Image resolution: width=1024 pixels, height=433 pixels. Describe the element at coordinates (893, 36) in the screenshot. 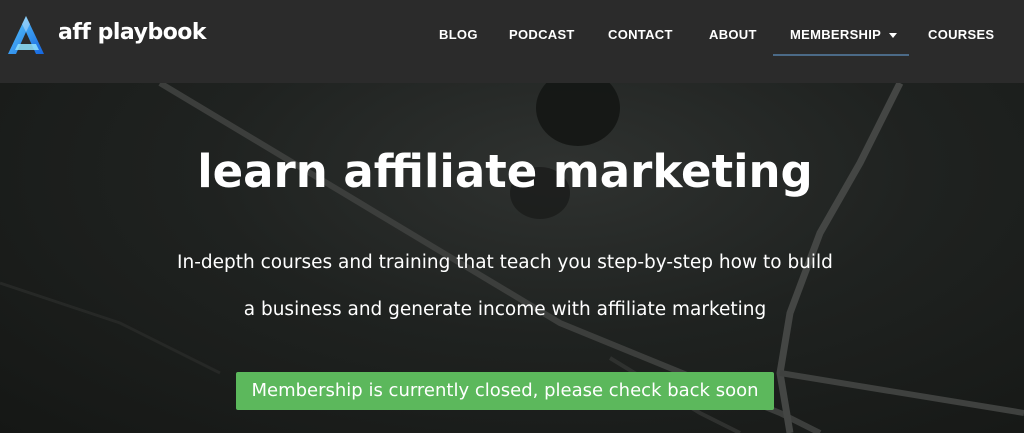

I see `caret-down-icon` at that location.